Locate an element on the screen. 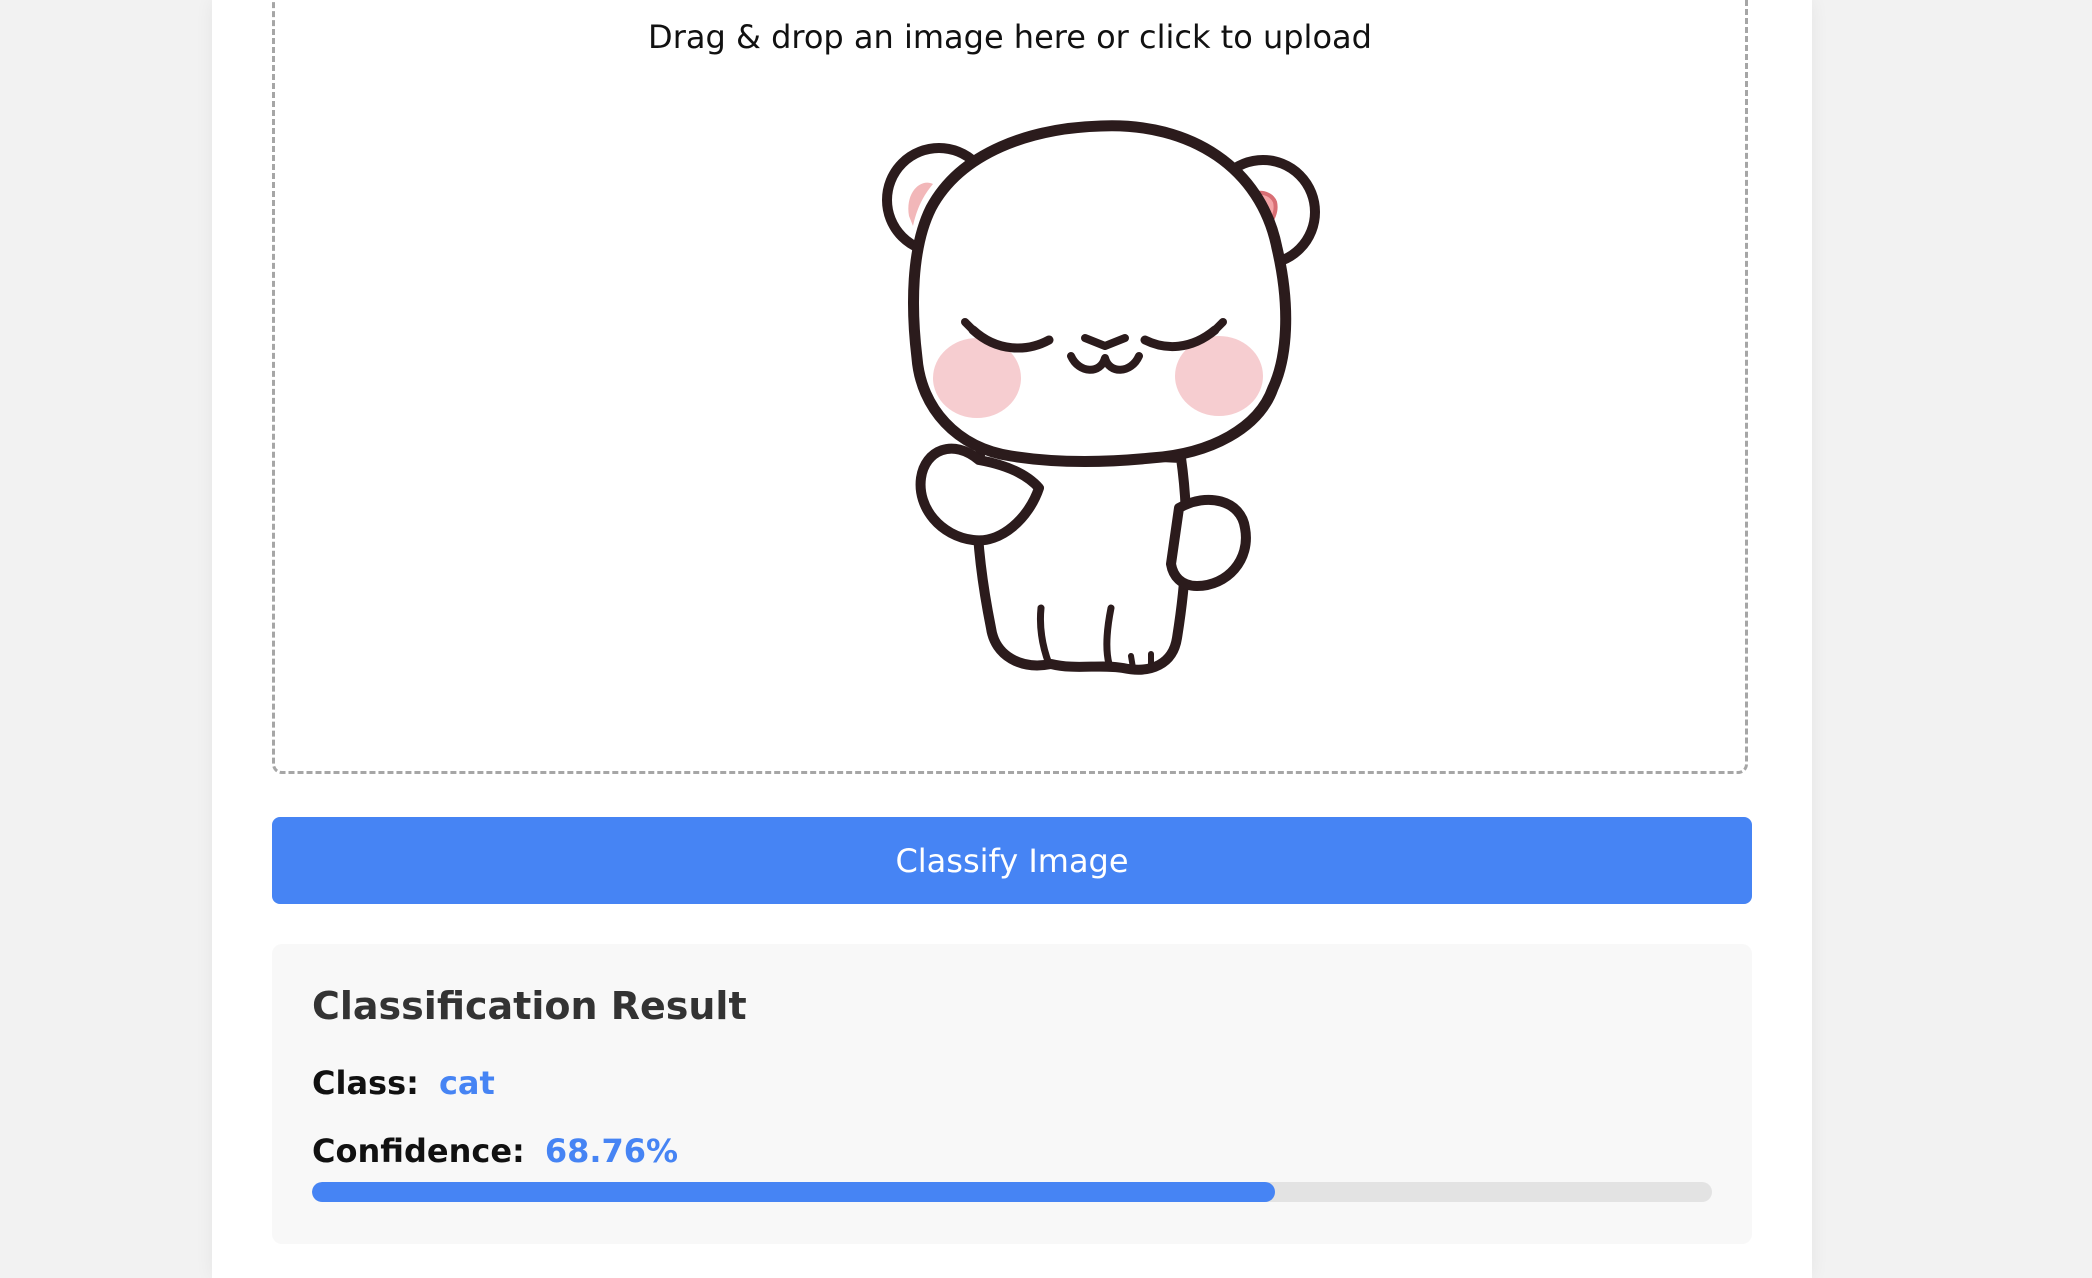  confidence-row: Confidence: 68.76% is located at coordinates (495, 1151).